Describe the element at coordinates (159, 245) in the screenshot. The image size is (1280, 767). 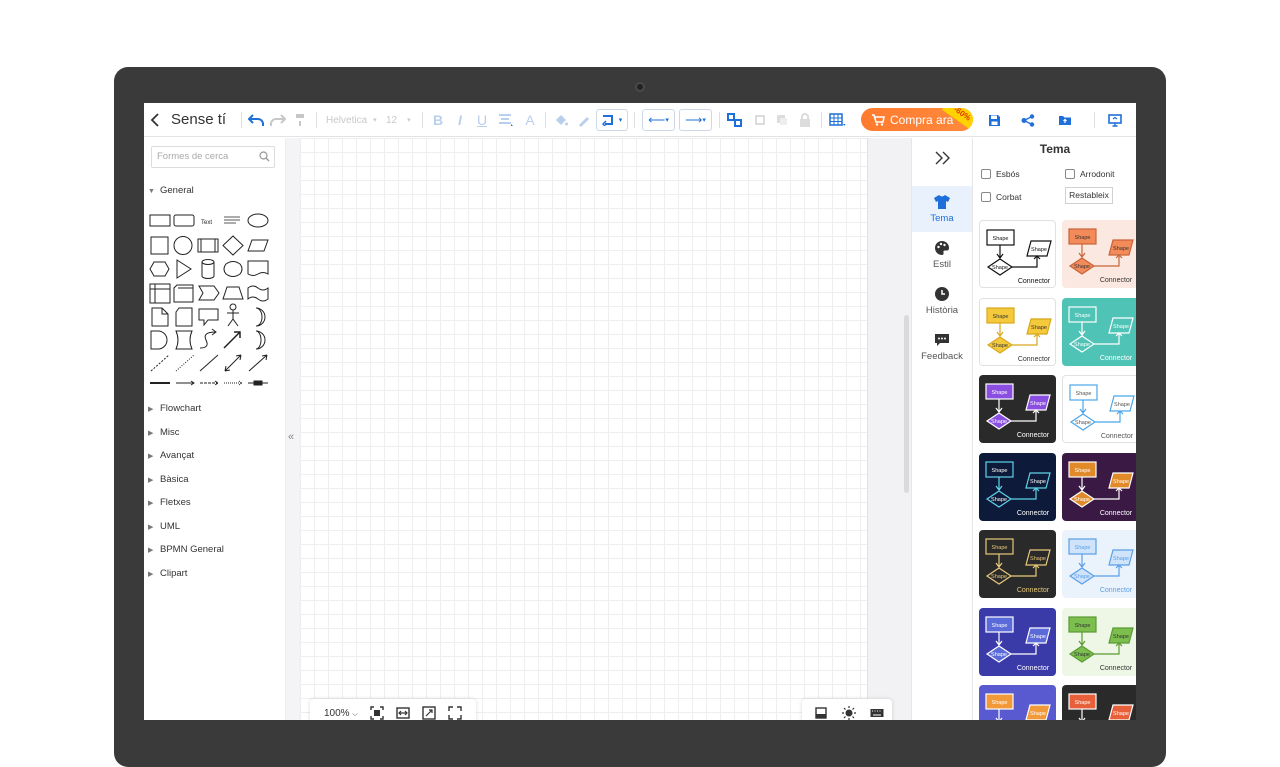
I see `shape-square` at that location.